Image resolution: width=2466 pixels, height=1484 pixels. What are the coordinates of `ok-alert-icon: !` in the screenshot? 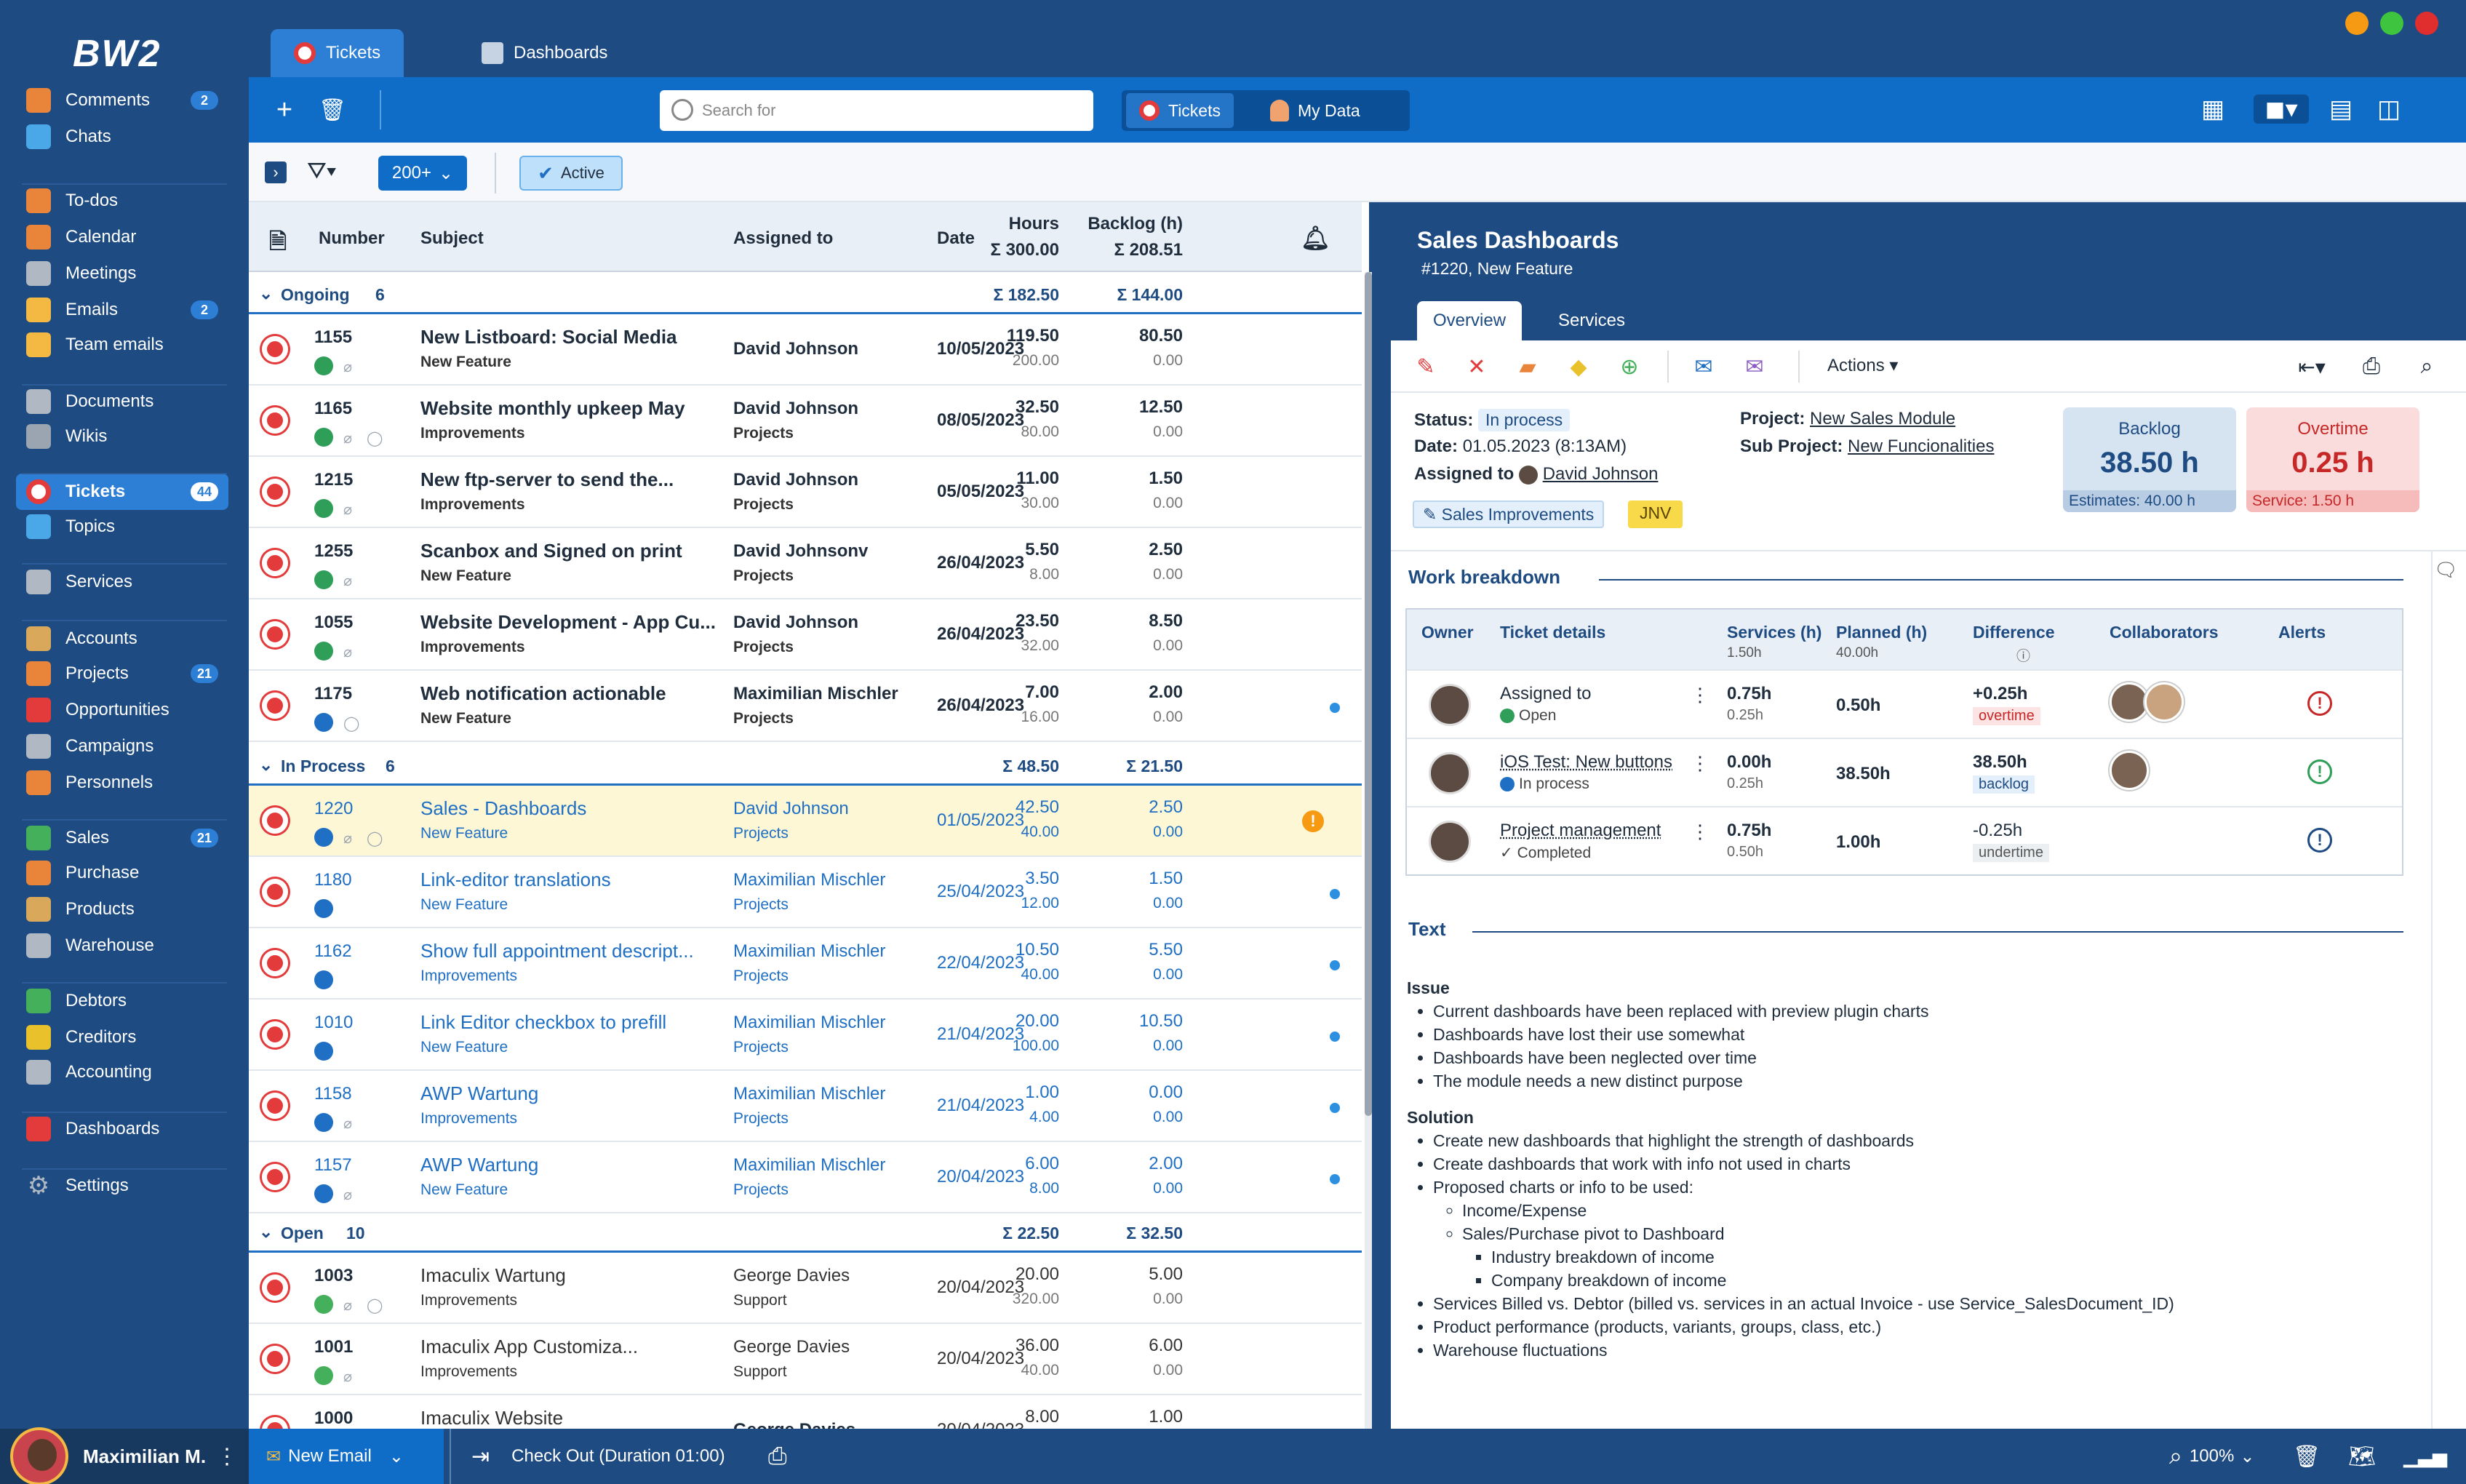 It's located at (2319, 771).